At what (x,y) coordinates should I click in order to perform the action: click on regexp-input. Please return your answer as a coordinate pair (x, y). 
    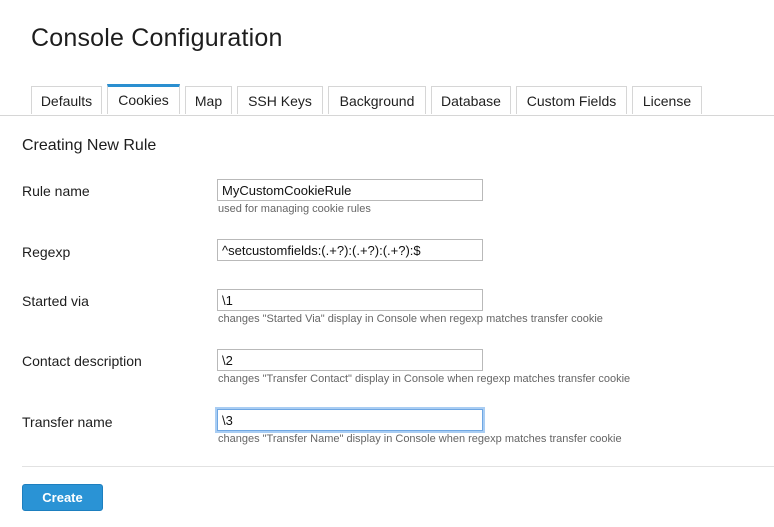
    Looking at the image, I should click on (350, 250).